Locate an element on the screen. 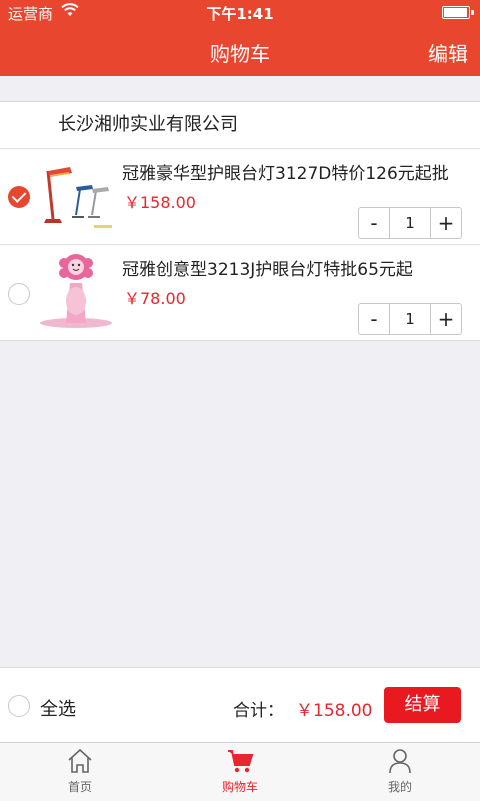 The width and height of the screenshot is (480, 801). tab-cart: 购物车 is located at coordinates (240, 772).